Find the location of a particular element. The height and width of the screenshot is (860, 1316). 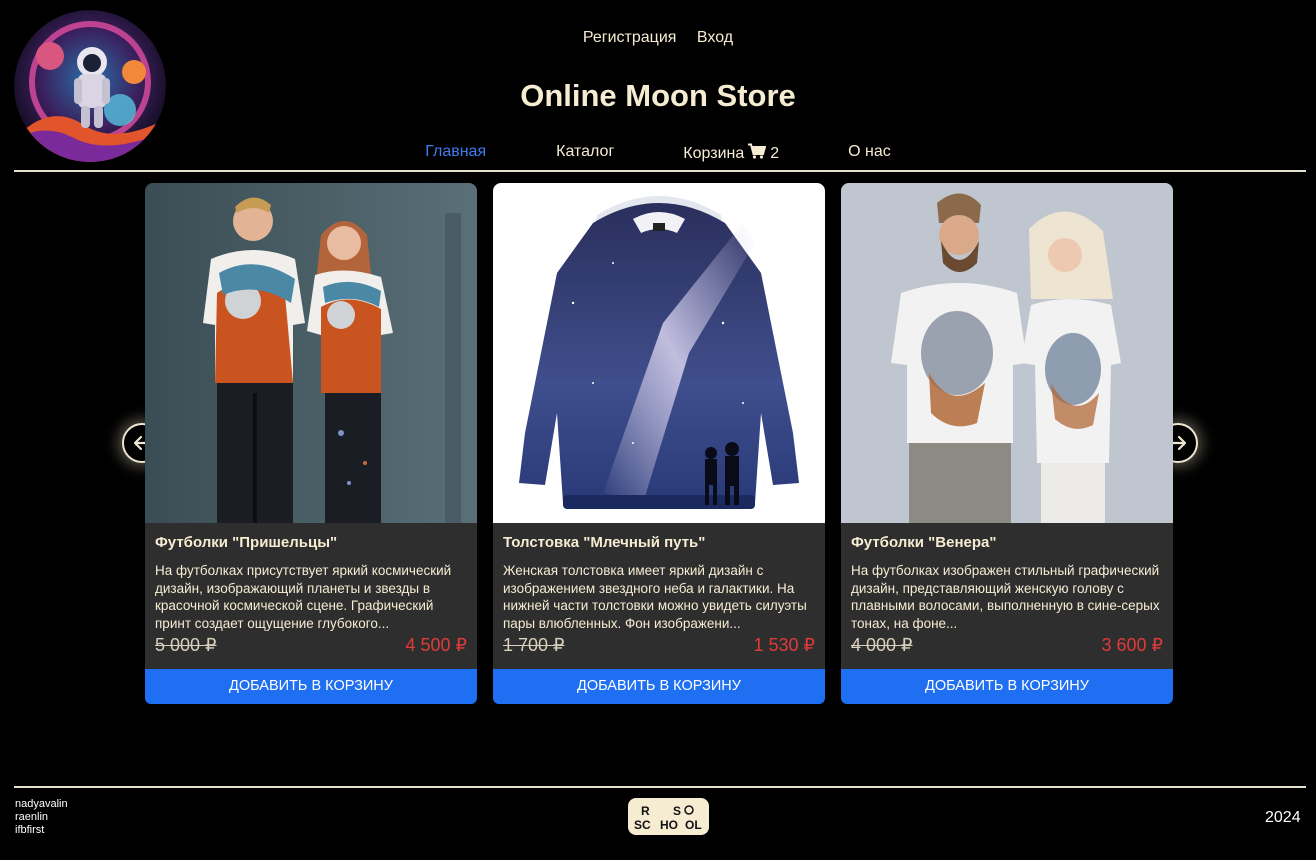

product-image-milky-way-hoodie is located at coordinates (659, 353).